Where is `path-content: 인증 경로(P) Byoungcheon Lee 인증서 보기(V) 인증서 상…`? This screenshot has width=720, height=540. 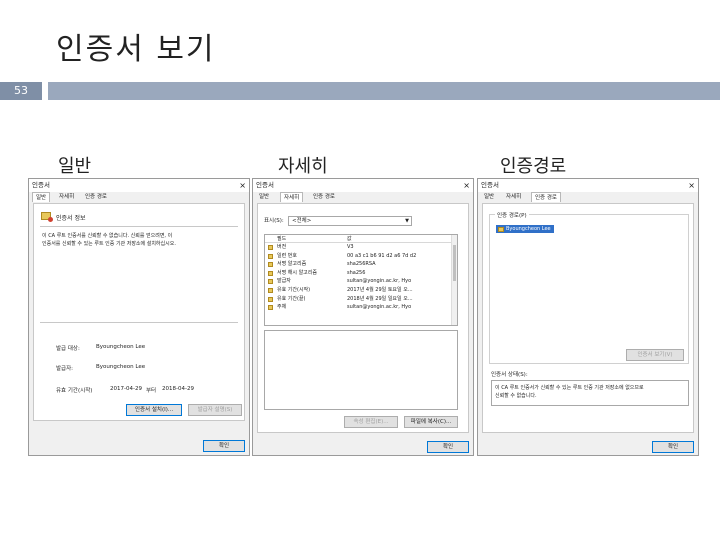
path-content: 인증 경로(P) Byoungcheon Lee 인증서 보기(V) 인증서 상… is located at coordinates (588, 318).